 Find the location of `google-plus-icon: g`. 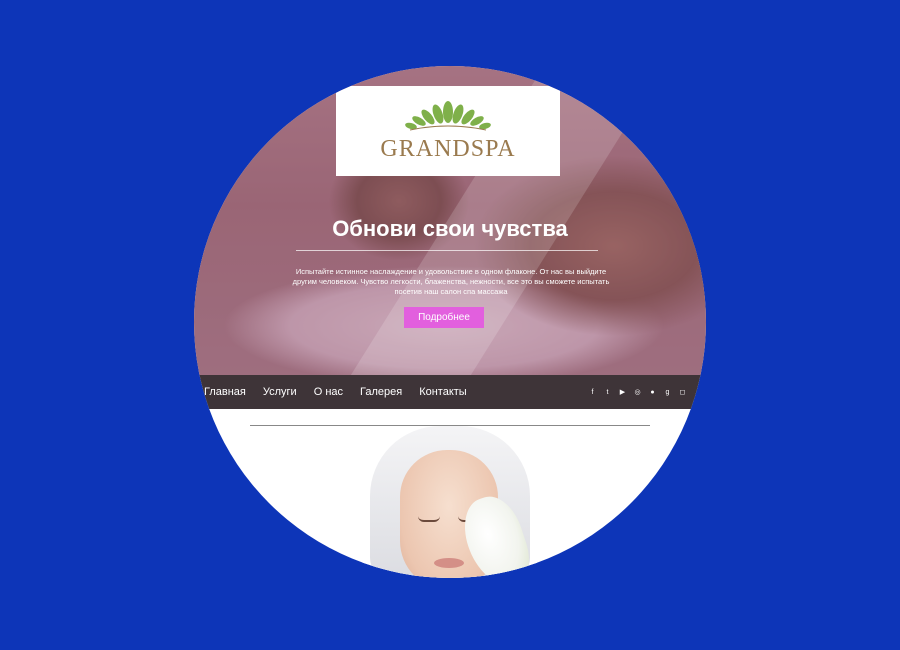

google-plus-icon: g is located at coordinates (667, 392).